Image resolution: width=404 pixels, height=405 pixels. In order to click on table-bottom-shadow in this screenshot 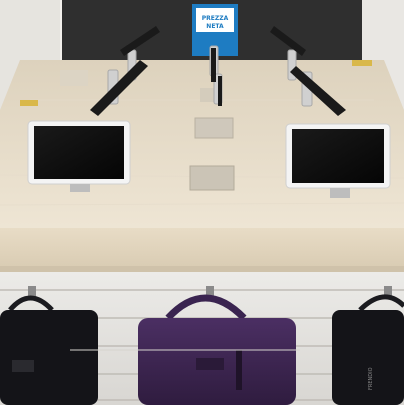, I will do `click(202, 269)`.